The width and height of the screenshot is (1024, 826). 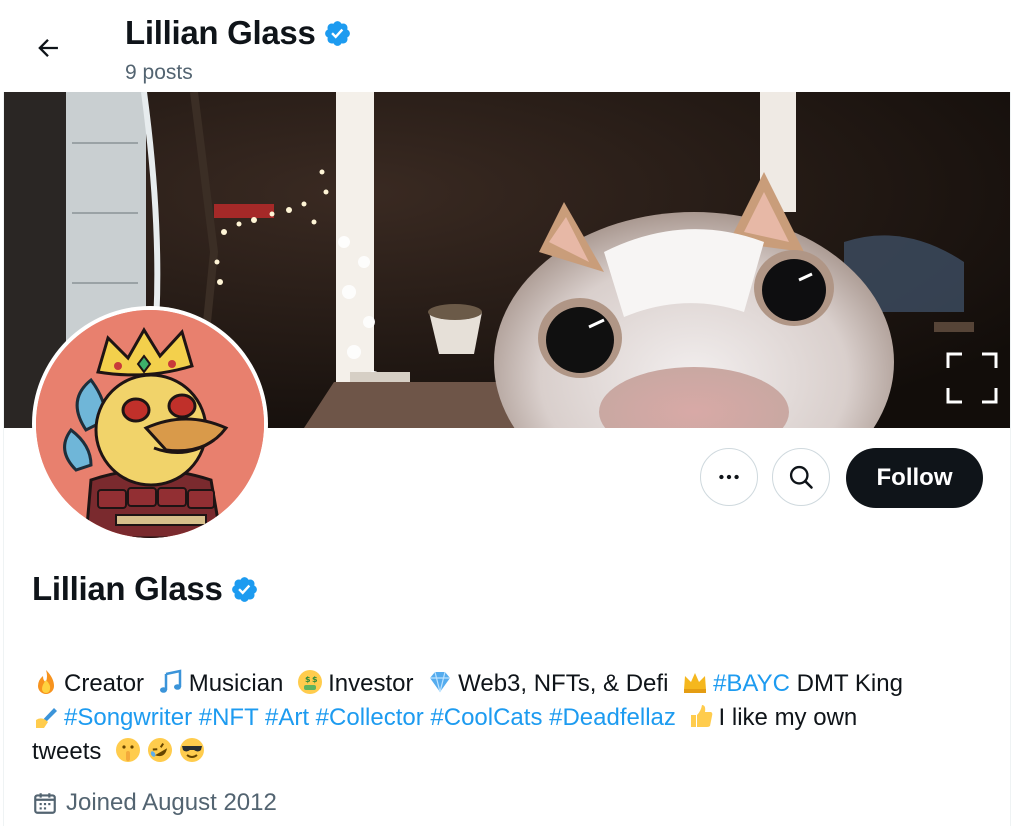 I want to click on bio-tweets: tweets, so click(x=67, y=751).